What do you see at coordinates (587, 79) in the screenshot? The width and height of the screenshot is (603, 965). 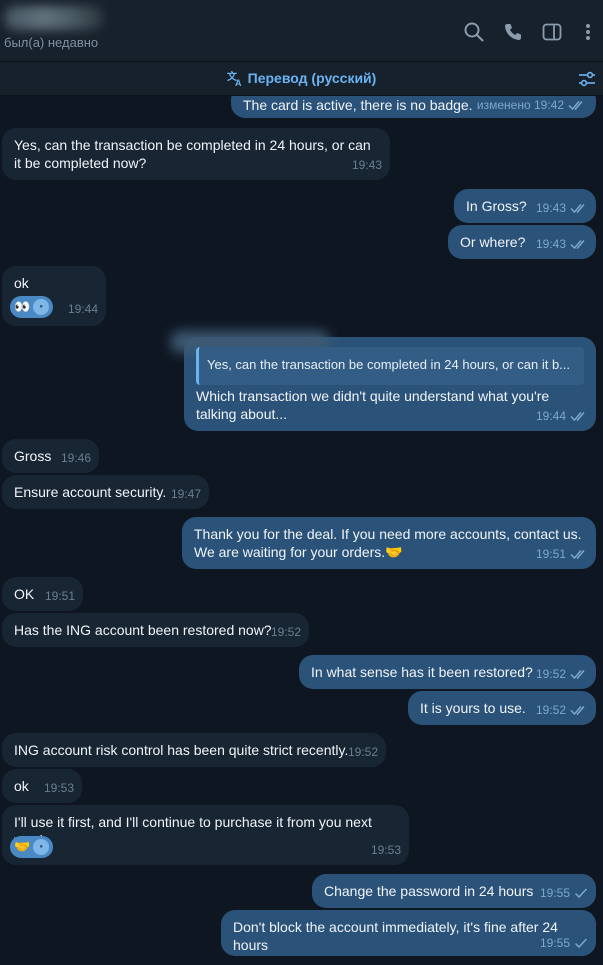 I see `translation-settings-icon` at bounding box center [587, 79].